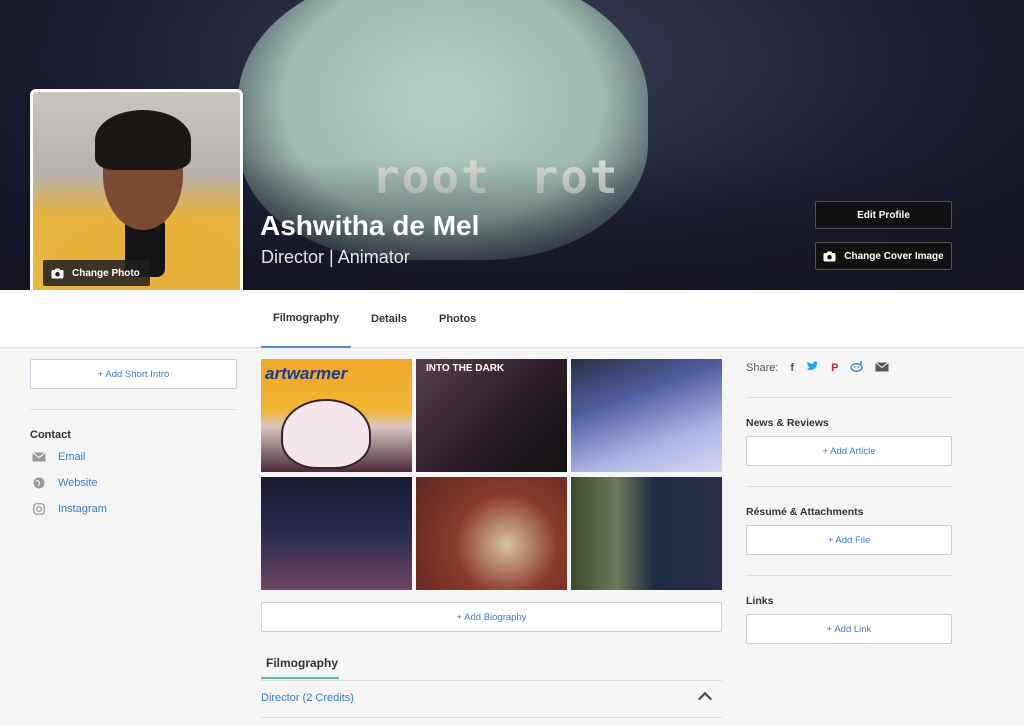 This screenshot has height=725, width=1024. I want to click on add-biography-button: + Add Biography, so click(491, 617).